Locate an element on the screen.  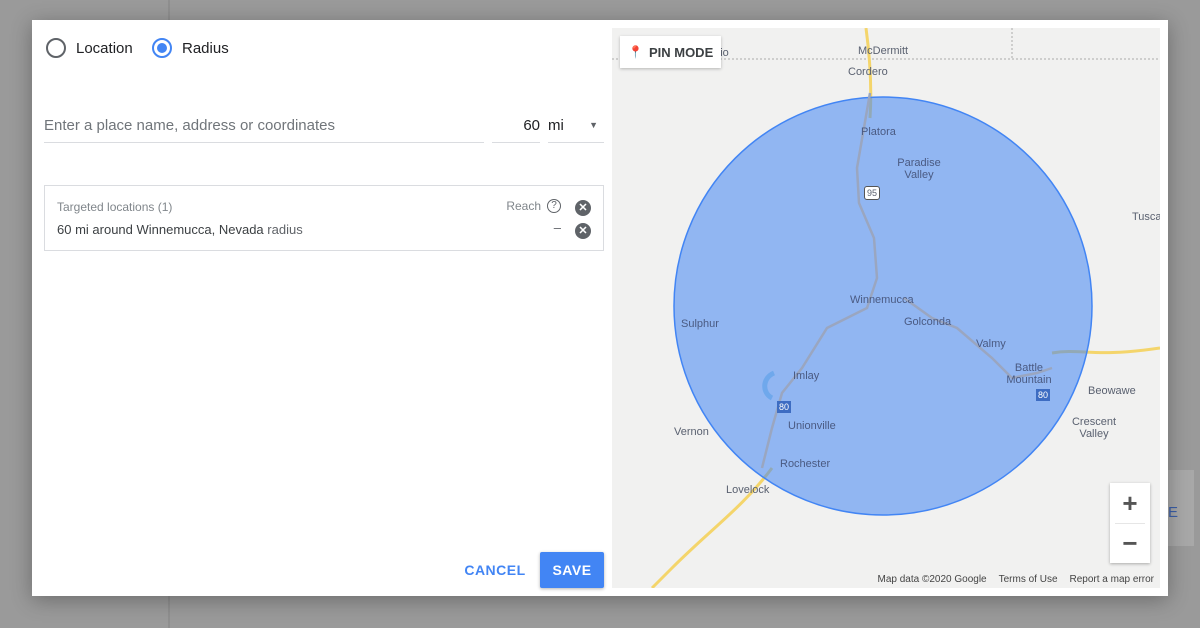
place-label: Lovelock is located at coordinates (748, 490).